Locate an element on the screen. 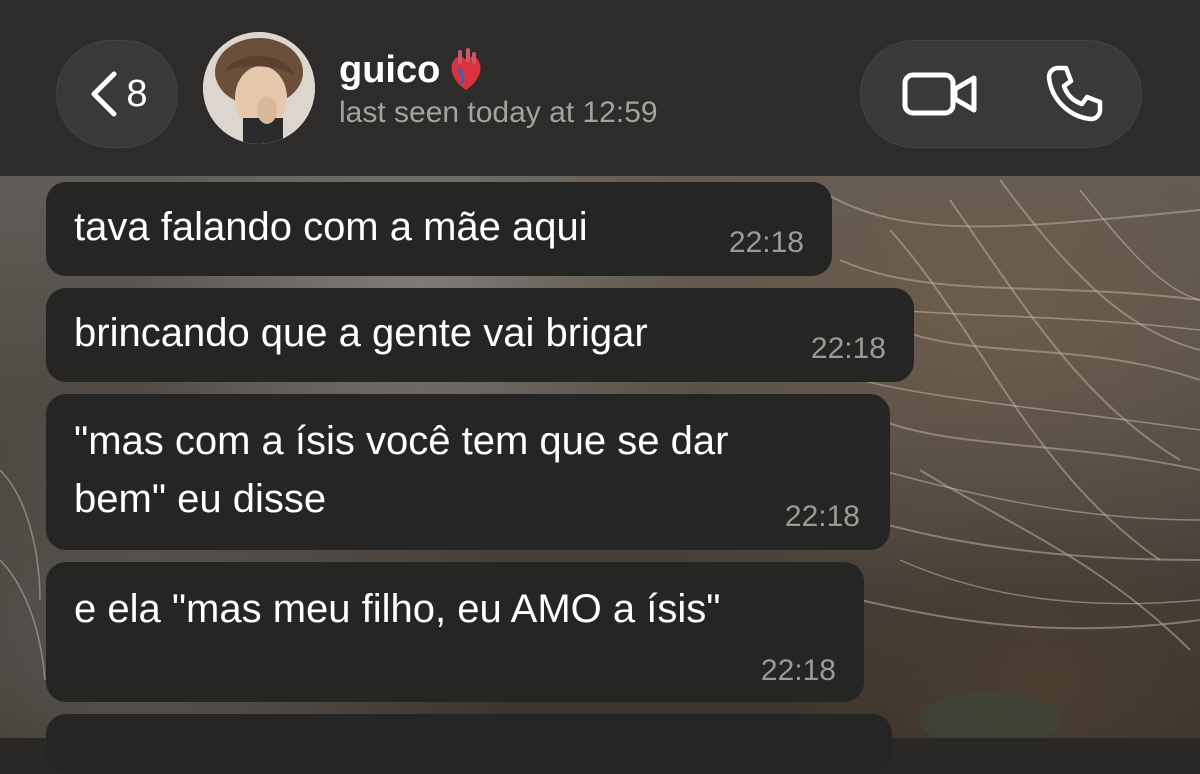 The image size is (1200, 774). contact-name: guico is located at coordinates (411, 70).